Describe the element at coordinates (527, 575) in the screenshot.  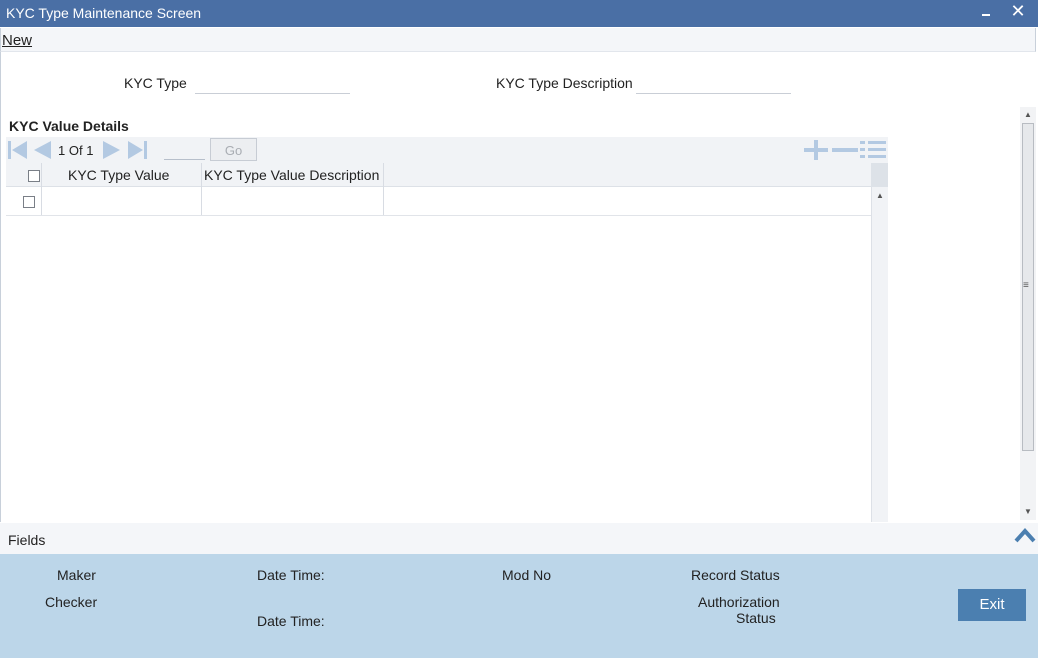
I see `mod-no-label: Mod No` at that location.